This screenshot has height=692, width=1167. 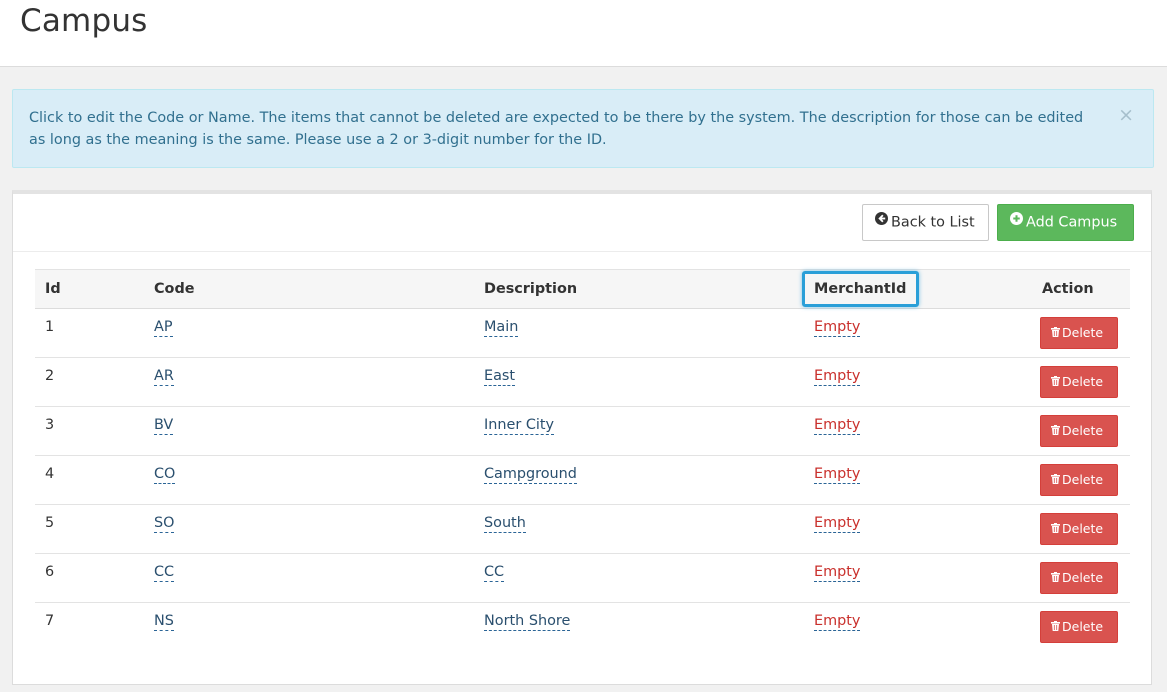 What do you see at coordinates (582, 627) in the screenshot?
I see `table-row: 7 NS North Shore Empty Delete` at bounding box center [582, 627].